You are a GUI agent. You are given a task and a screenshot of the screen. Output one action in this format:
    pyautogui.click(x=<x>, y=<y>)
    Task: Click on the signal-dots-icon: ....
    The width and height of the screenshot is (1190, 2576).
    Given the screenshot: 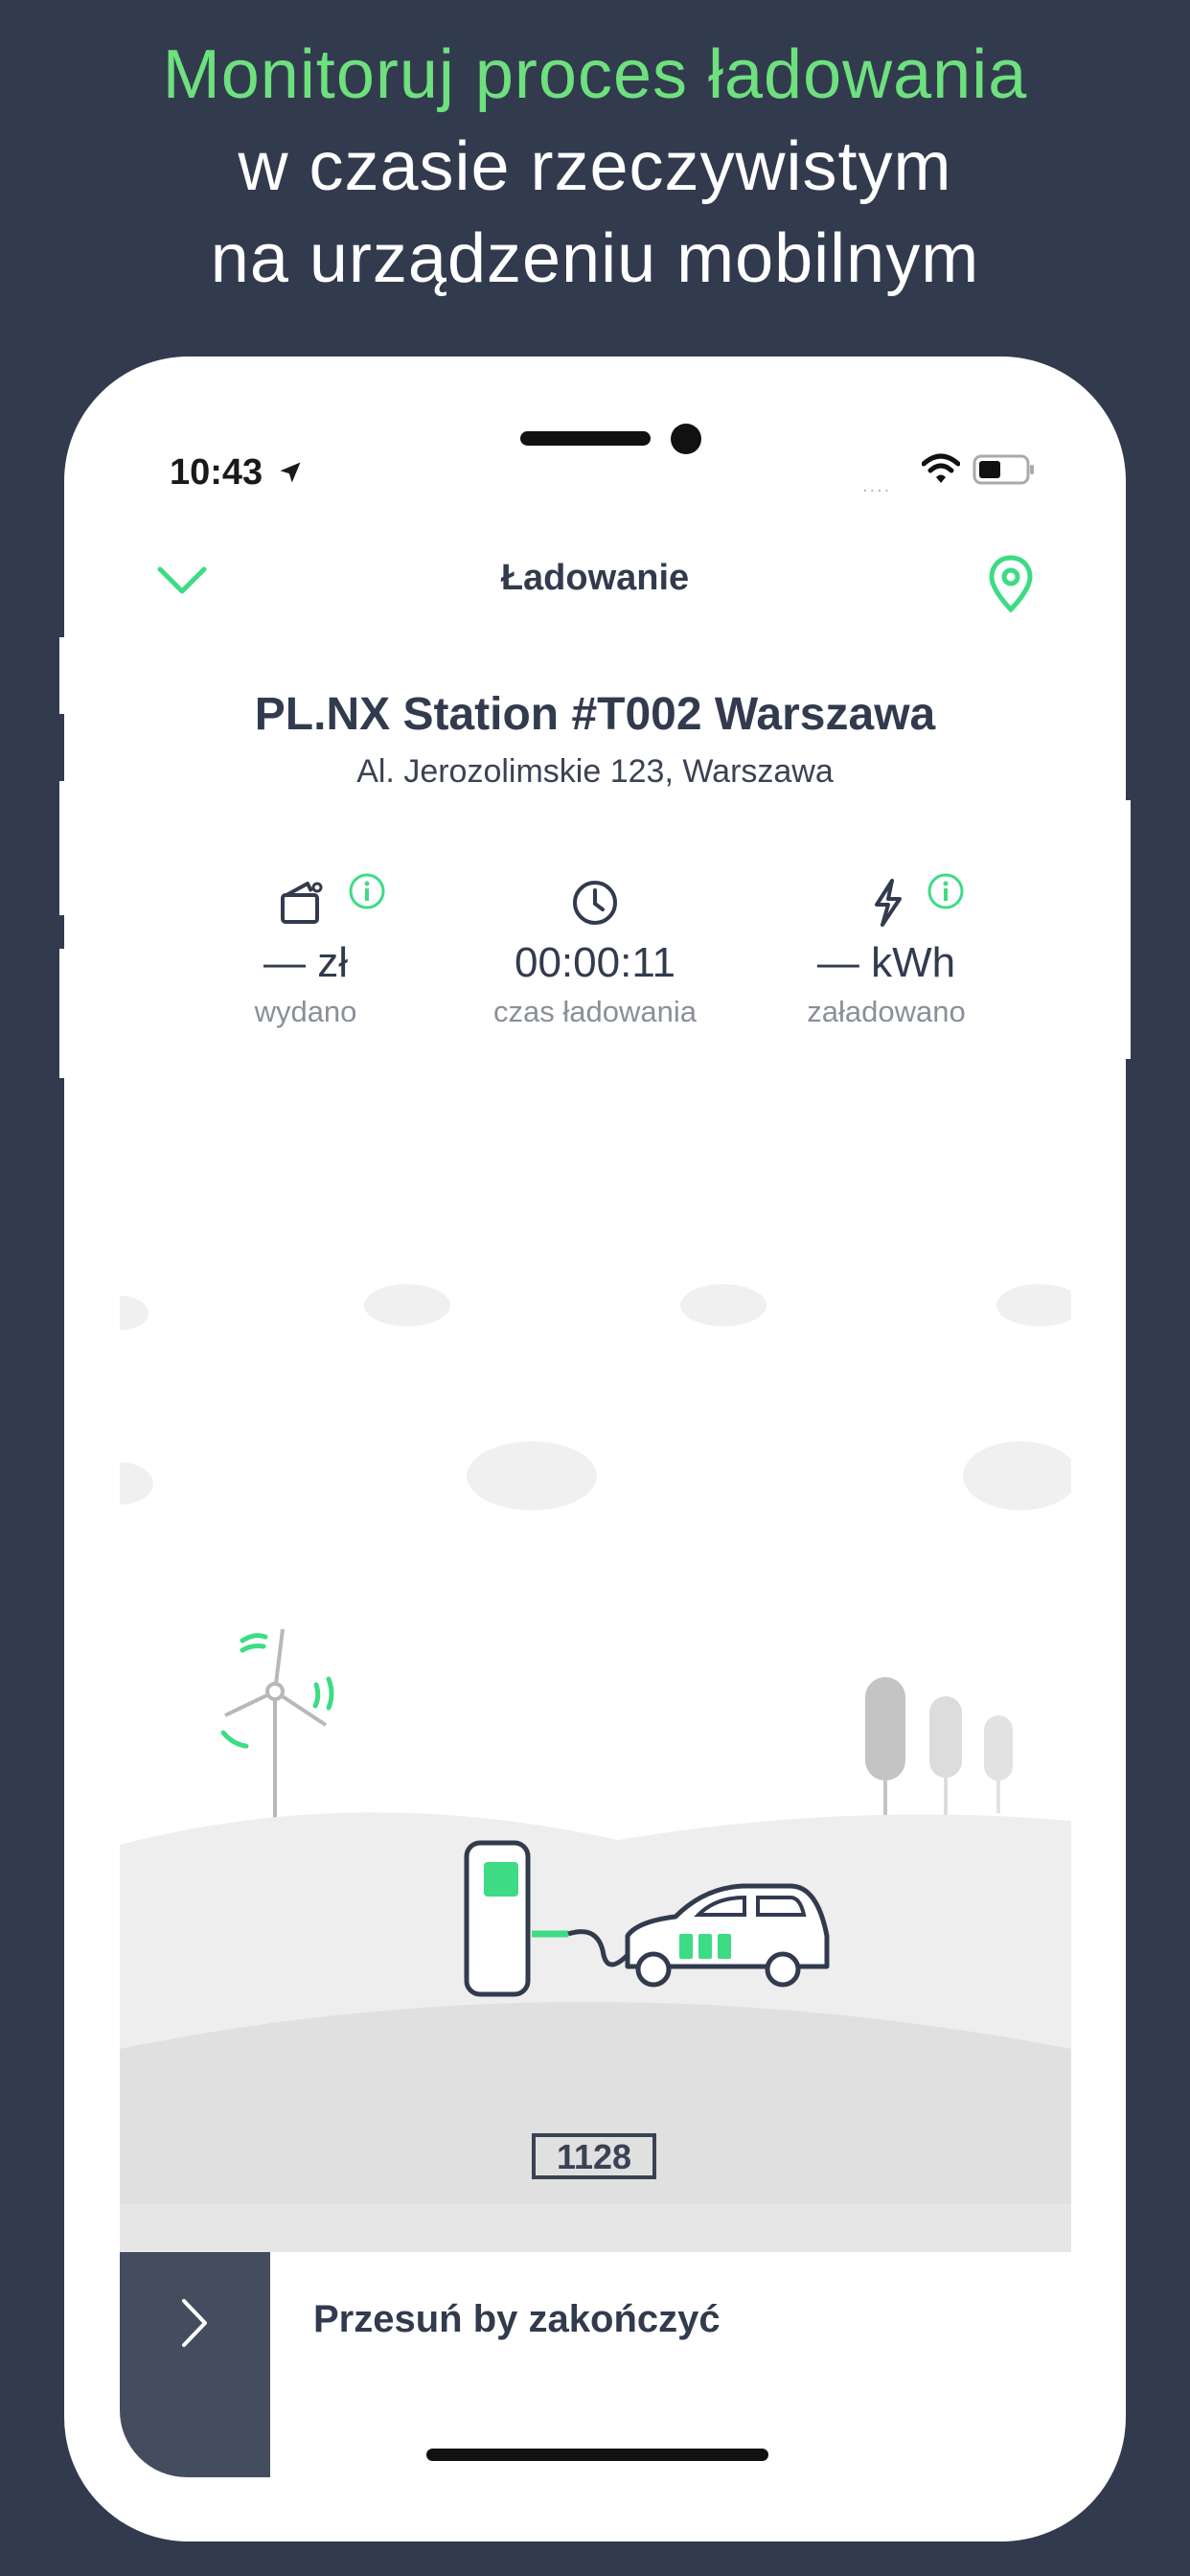 What is the action you would take?
    pyautogui.click(x=877, y=485)
    